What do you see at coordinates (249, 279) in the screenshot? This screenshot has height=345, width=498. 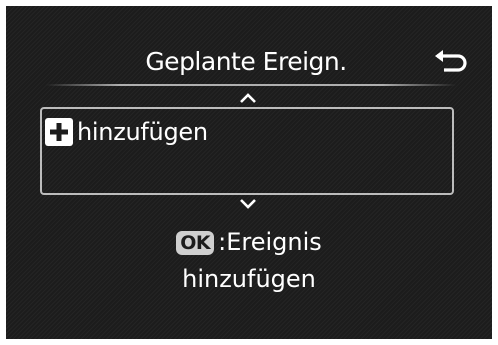 I see `hint-line-2: hinzufügen` at bounding box center [249, 279].